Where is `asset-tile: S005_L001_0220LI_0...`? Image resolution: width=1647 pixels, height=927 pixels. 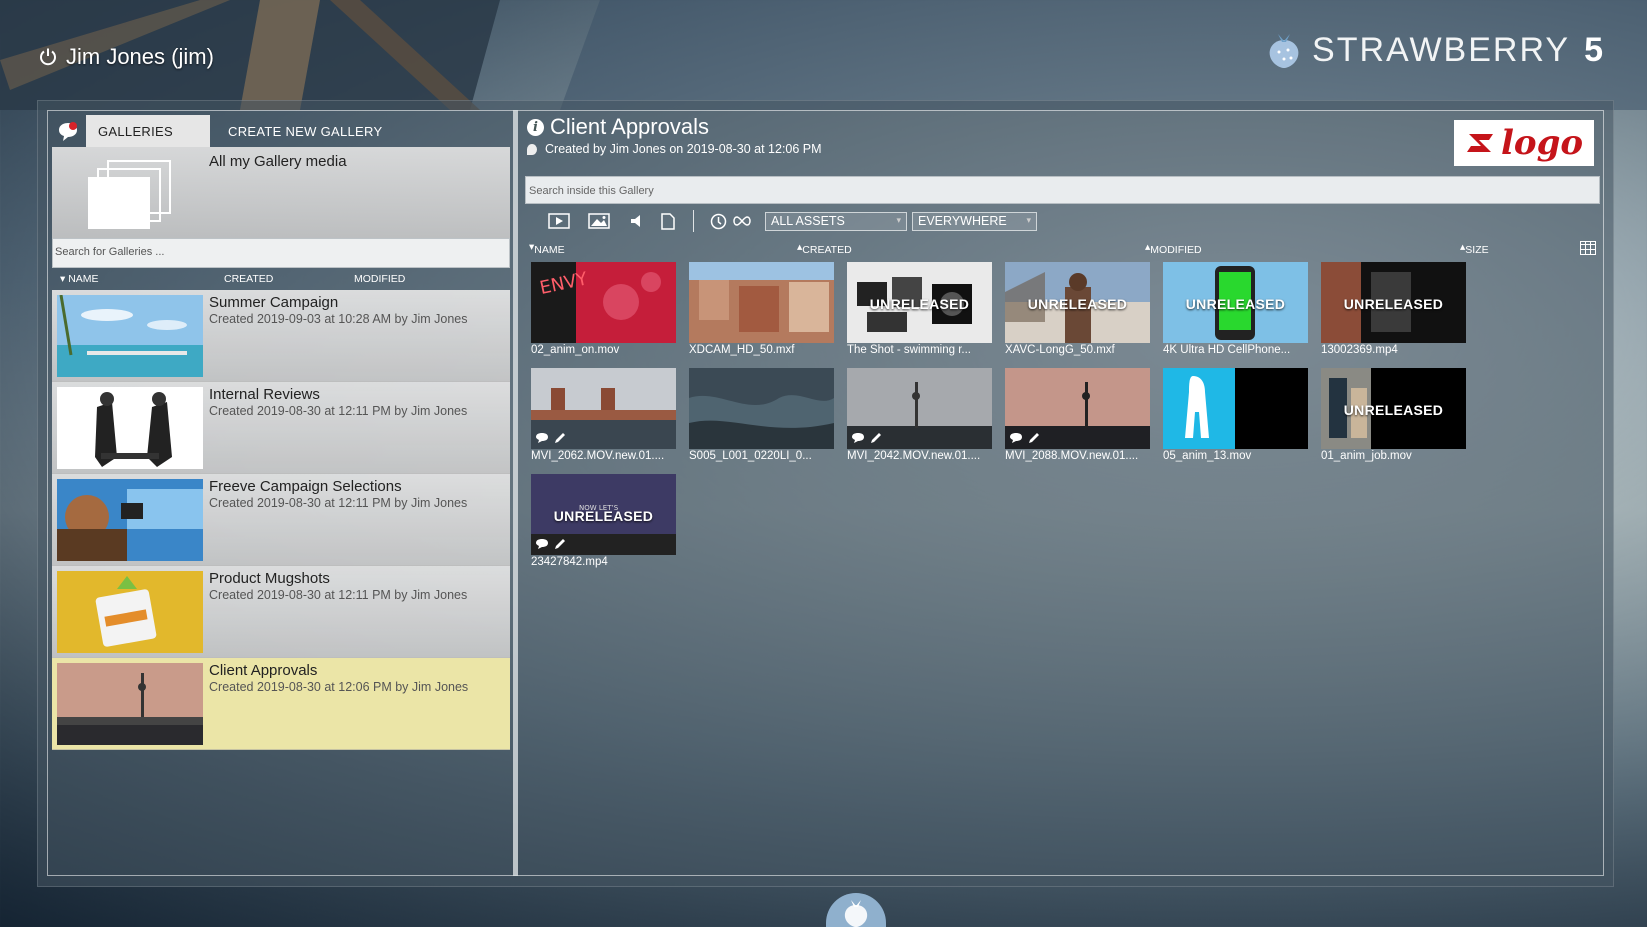 asset-tile: S005_L001_0220LI_0... is located at coordinates (761, 418).